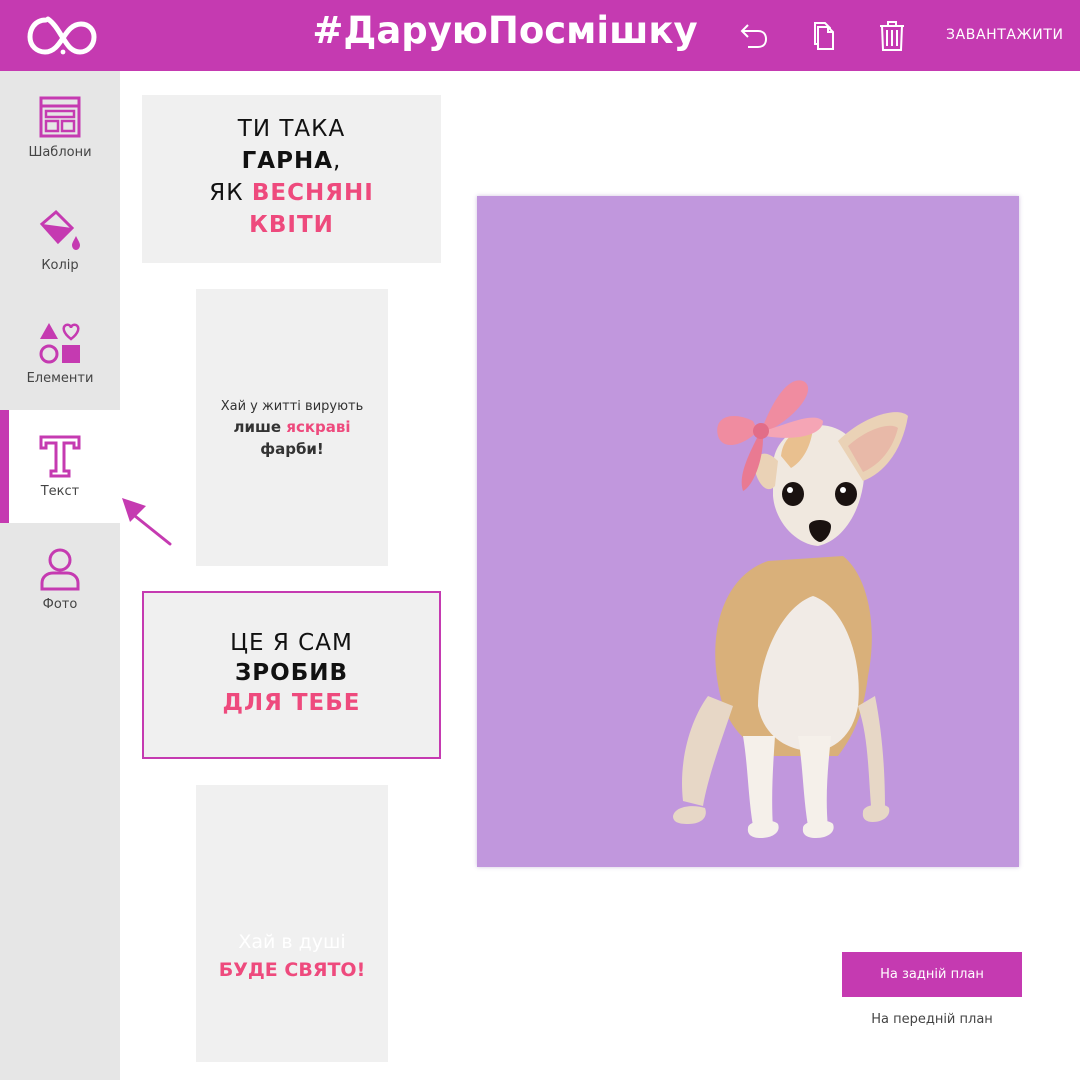  I want to click on sidebar-item-label: Елементи, so click(60, 378).